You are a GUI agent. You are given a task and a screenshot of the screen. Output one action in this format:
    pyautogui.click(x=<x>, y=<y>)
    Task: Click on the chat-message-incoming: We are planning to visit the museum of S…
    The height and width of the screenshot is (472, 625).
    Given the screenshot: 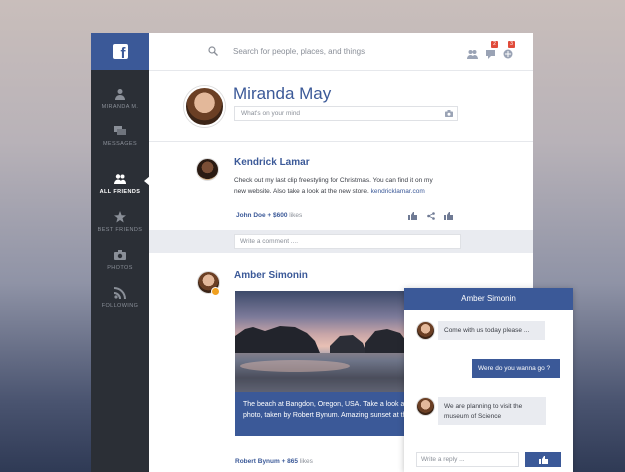 What is the action you would take?
    pyautogui.click(x=492, y=411)
    